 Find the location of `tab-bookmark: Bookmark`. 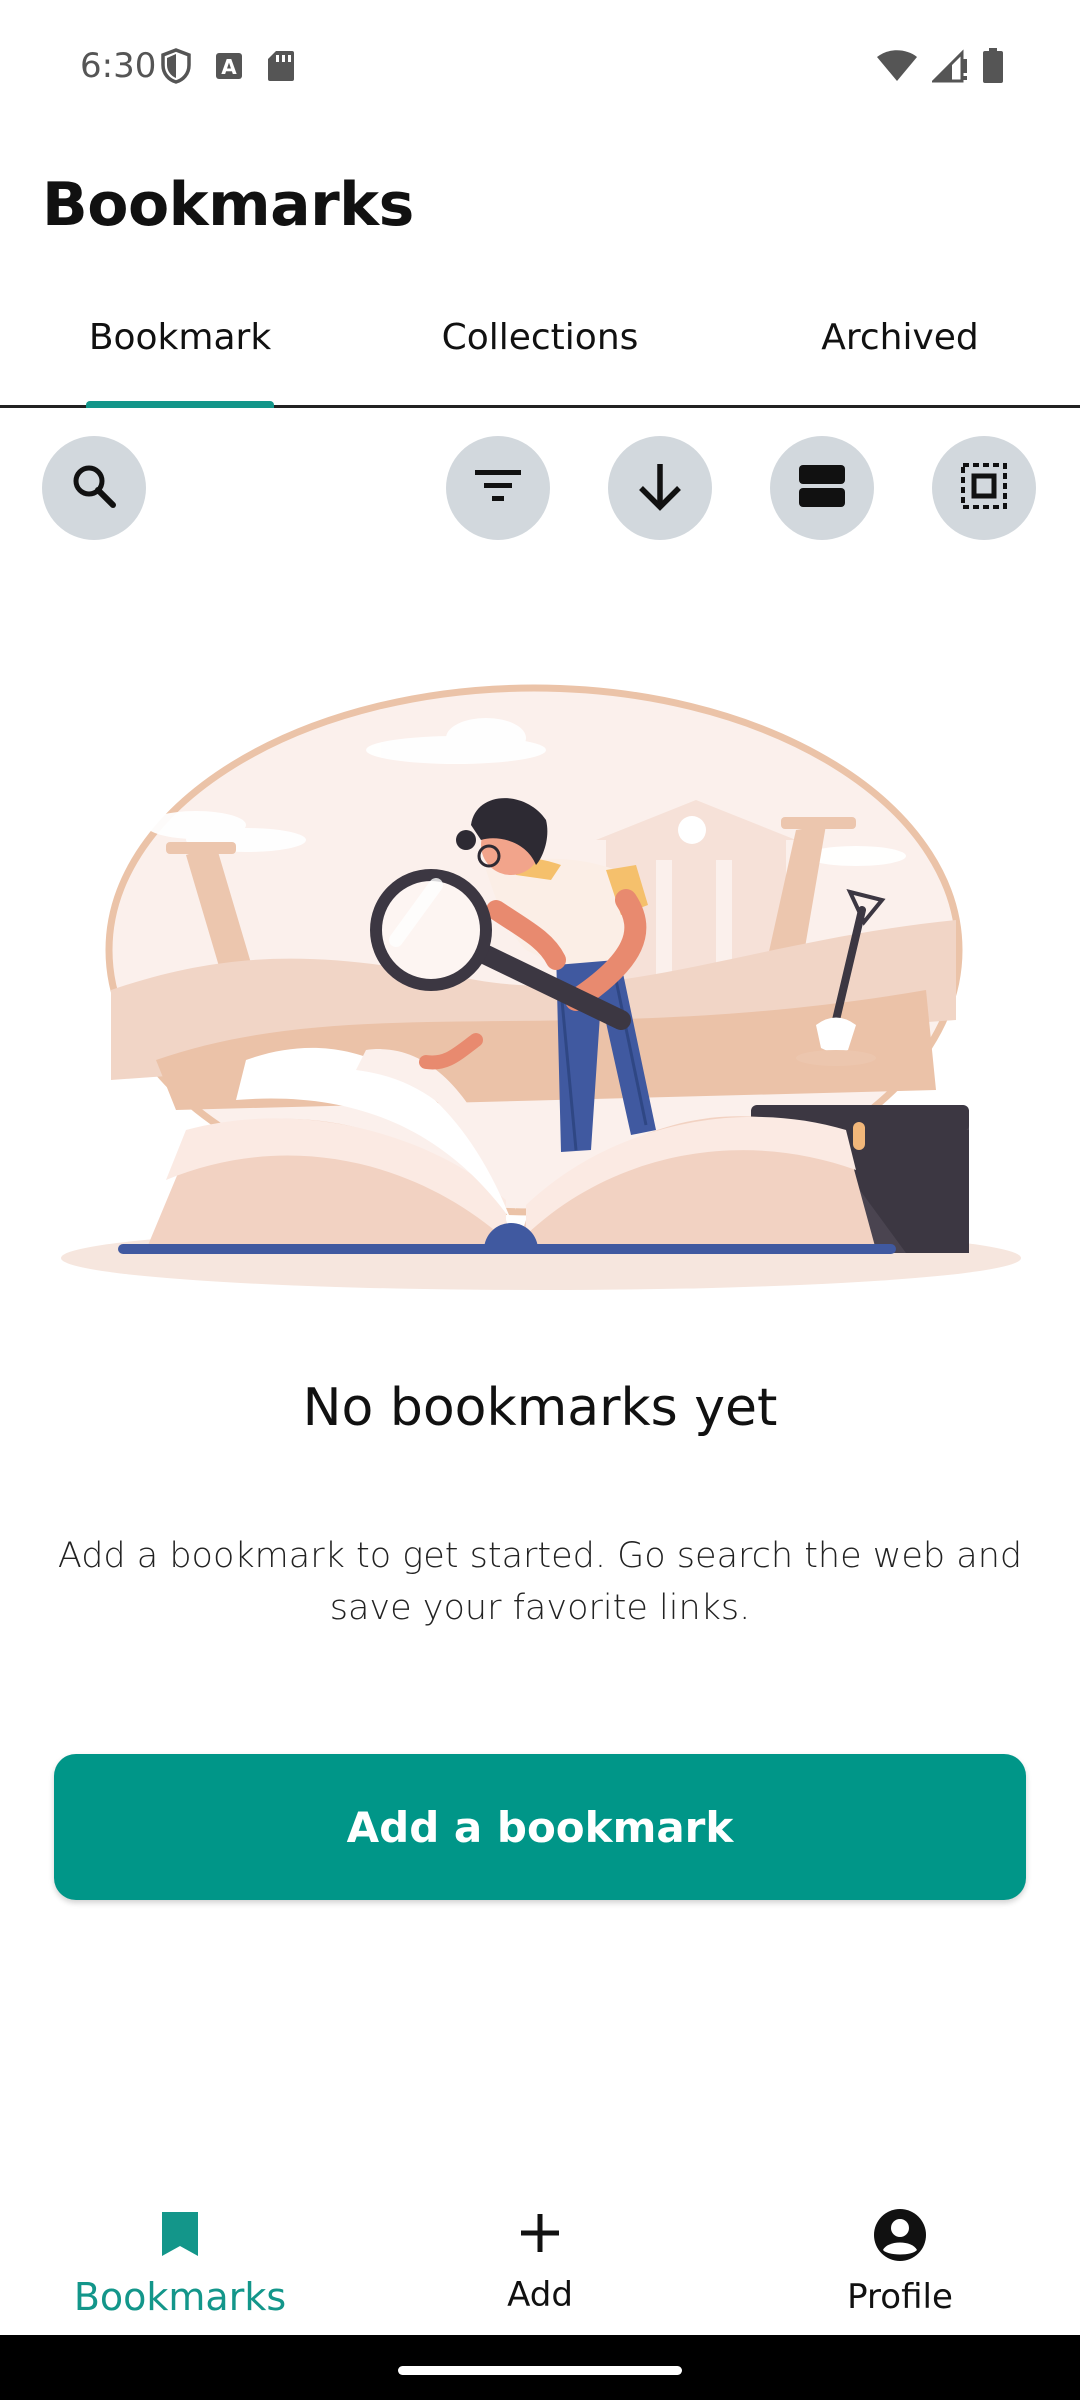

tab-bookmark: Bookmark is located at coordinates (180, 349).